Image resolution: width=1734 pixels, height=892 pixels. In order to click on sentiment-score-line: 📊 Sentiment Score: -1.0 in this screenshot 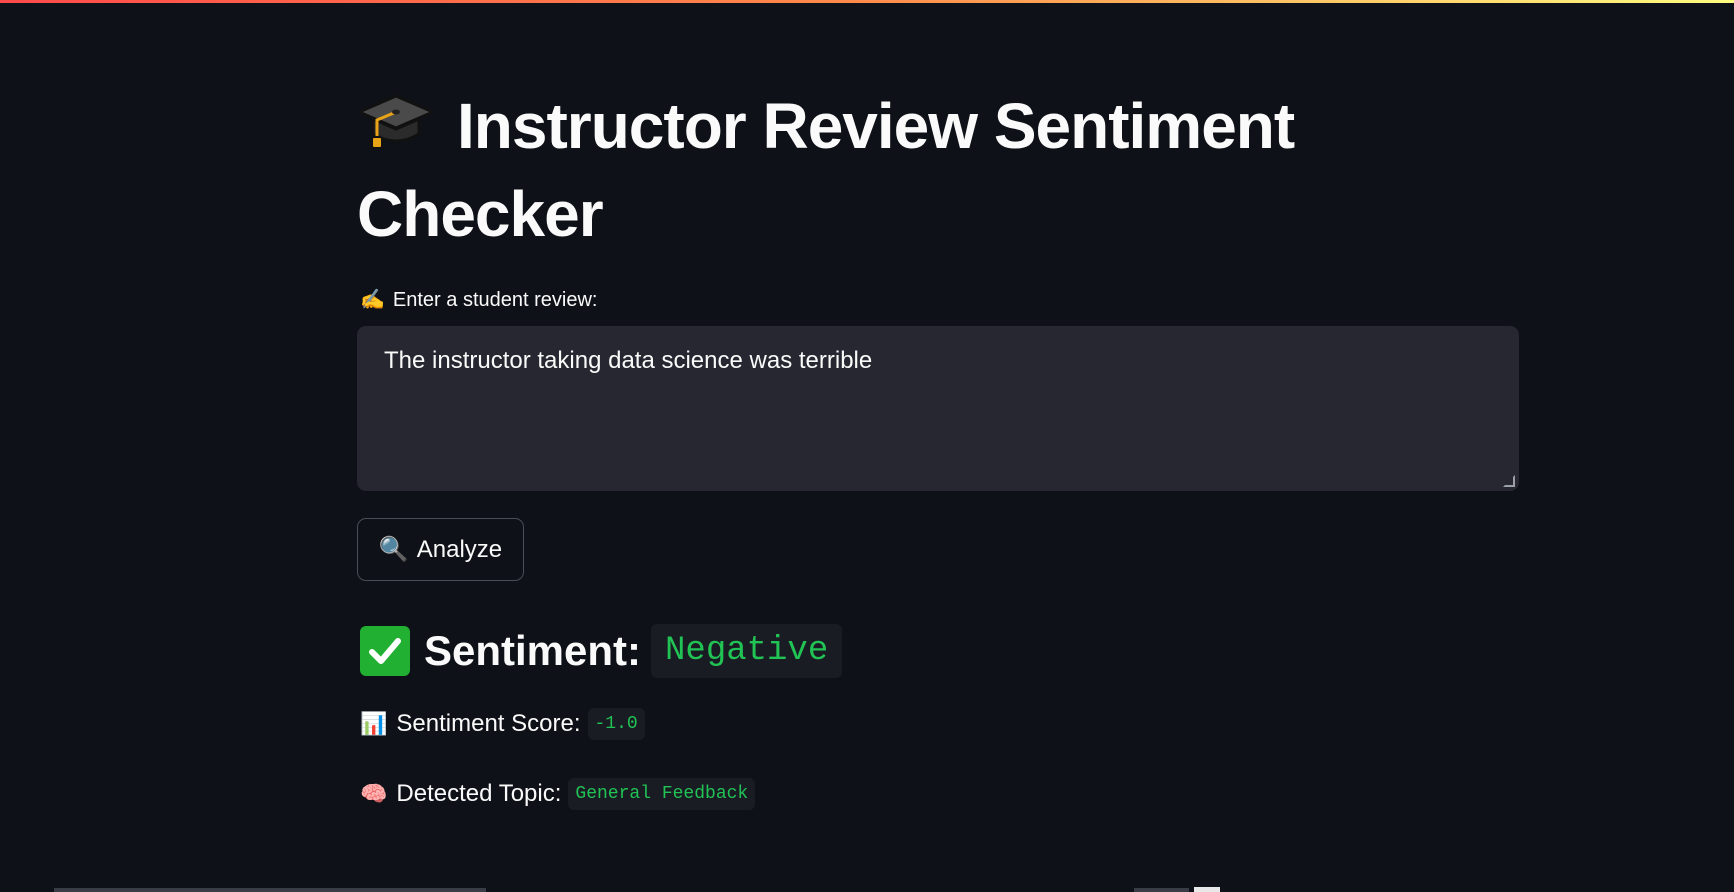, I will do `click(502, 724)`.